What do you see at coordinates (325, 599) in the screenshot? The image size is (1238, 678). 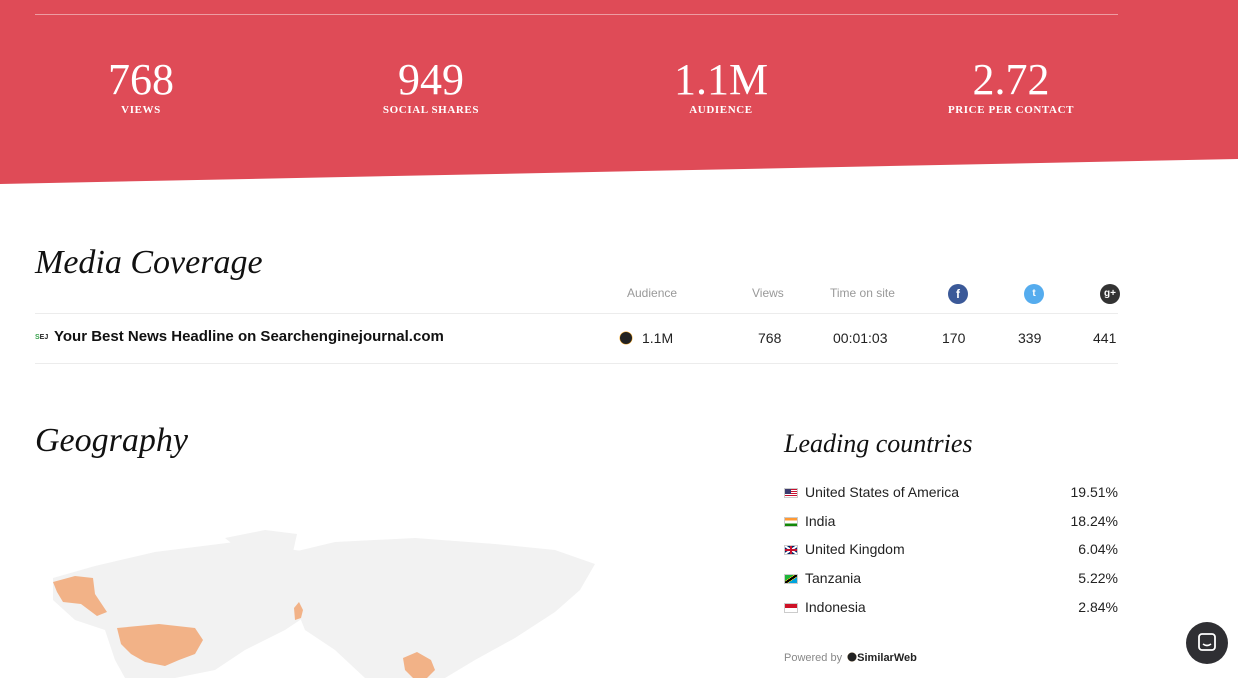 I see `world-map` at bounding box center [325, 599].